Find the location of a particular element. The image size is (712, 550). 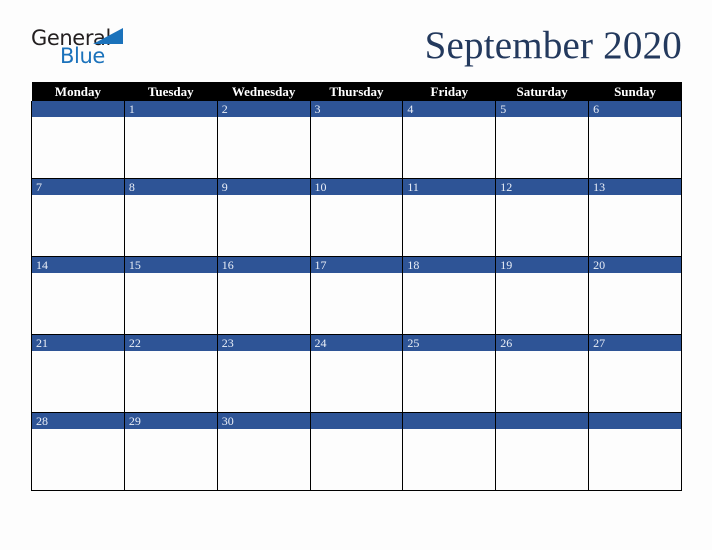

calendar-day-cell: 6 is located at coordinates (635, 140).